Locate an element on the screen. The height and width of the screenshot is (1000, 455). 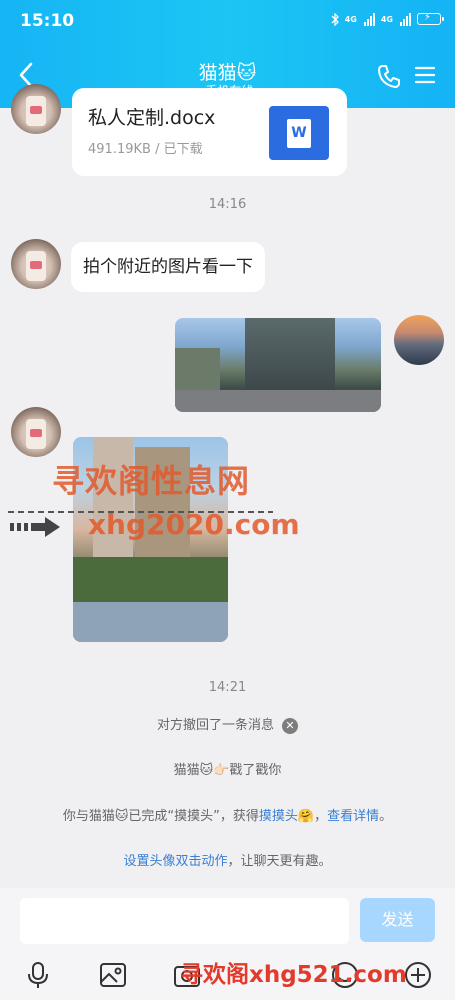
send-button: 发送 is located at coordinates (397, 920).